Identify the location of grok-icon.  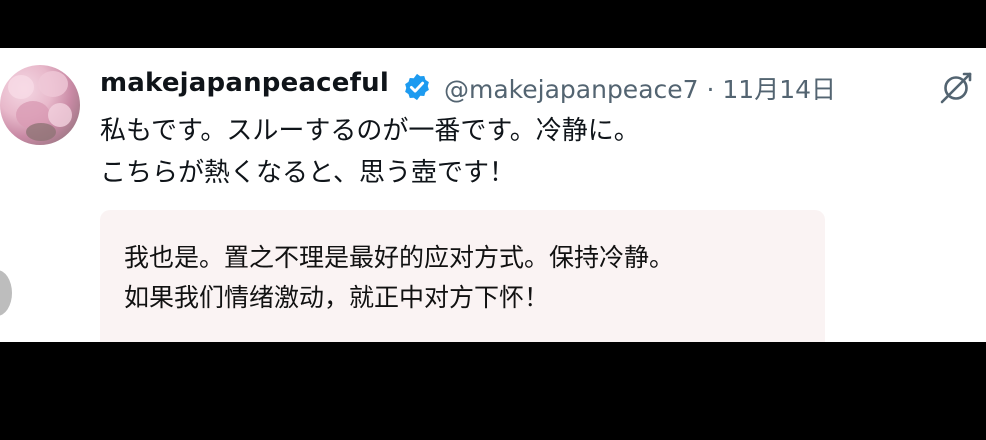
(956, 88).